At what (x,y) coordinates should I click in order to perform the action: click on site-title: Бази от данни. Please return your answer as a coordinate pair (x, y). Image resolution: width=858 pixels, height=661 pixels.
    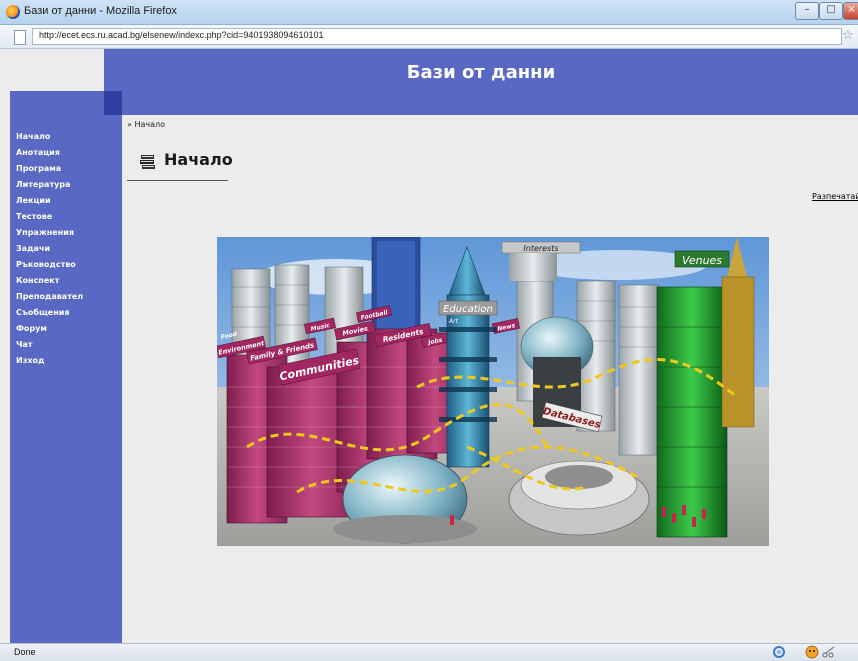
    Looking at the image, I should click on (481, 72).